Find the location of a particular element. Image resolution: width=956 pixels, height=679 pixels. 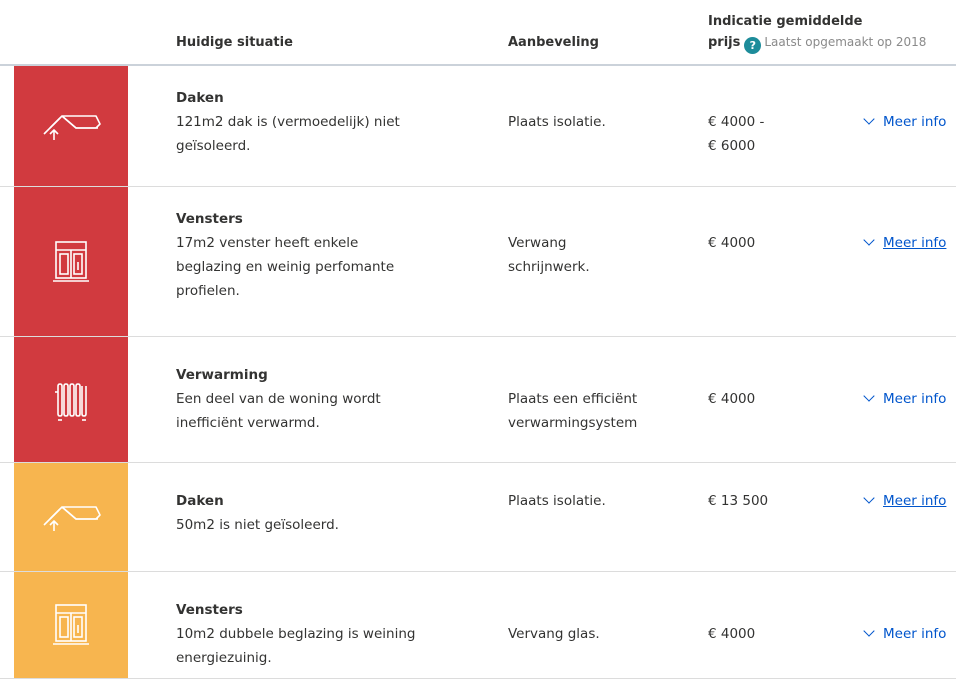

situation-text: energiezuinig. is located at coordinates (224, 658).